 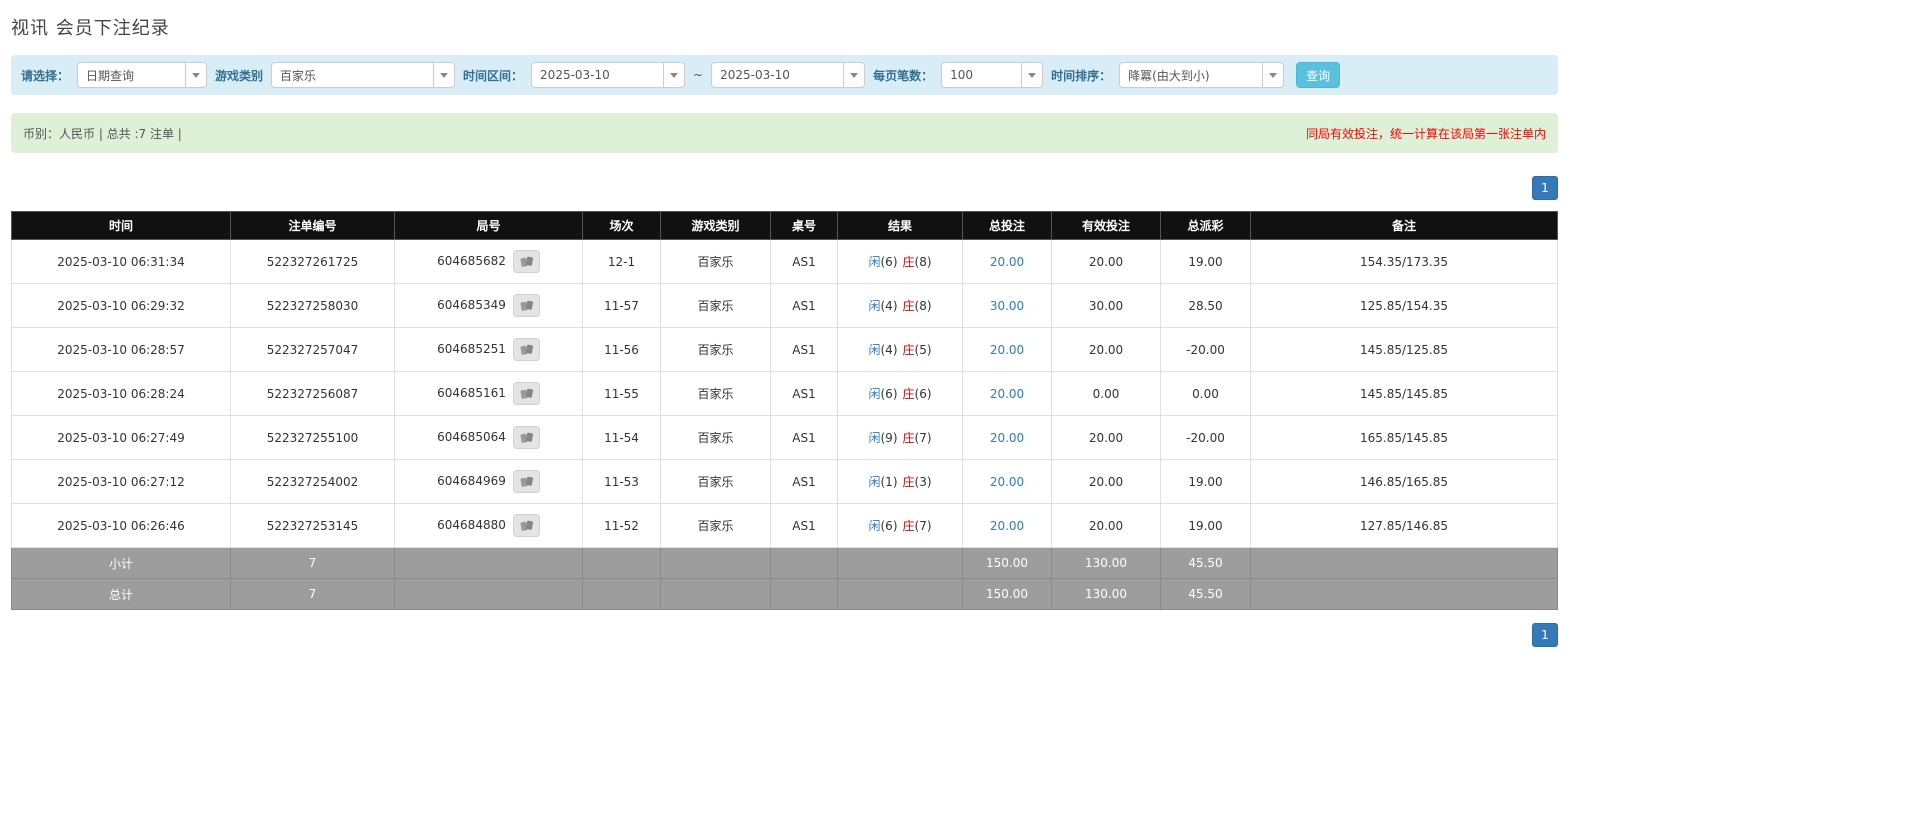 I want to click on result-banker: 庄(7), so click(x=917, y=526).